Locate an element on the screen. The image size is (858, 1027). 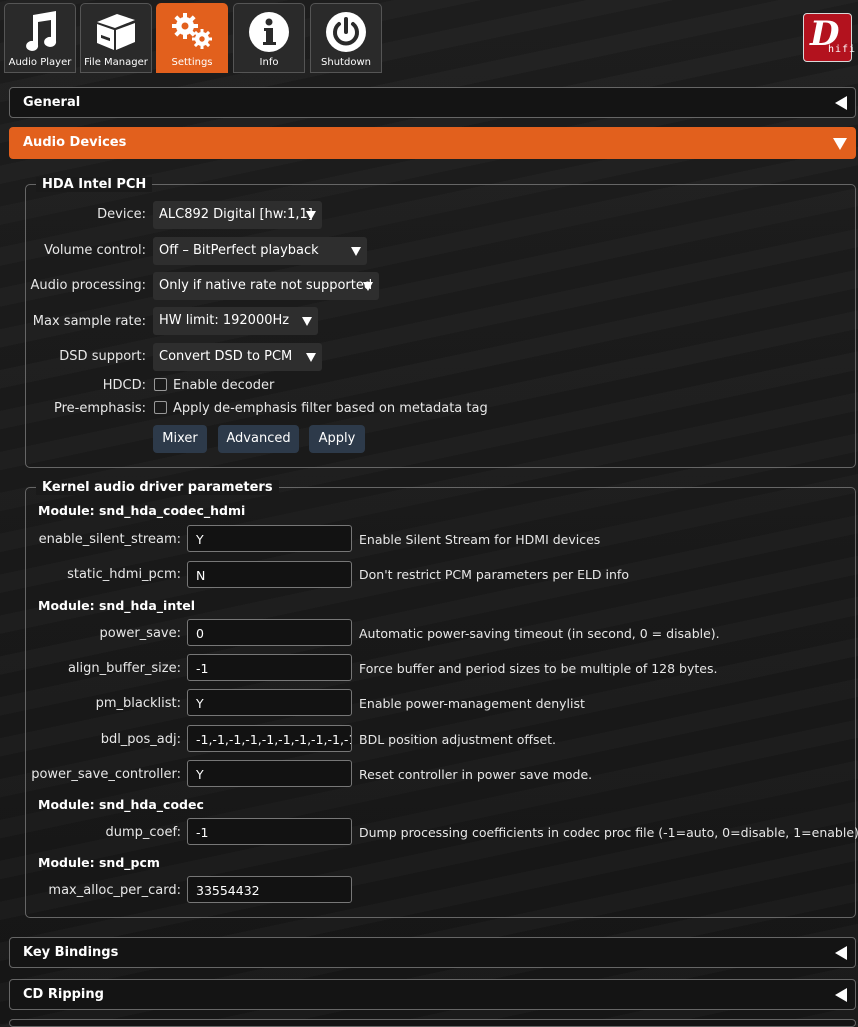
param-label: power_save: is located at coordinates (140, 633).